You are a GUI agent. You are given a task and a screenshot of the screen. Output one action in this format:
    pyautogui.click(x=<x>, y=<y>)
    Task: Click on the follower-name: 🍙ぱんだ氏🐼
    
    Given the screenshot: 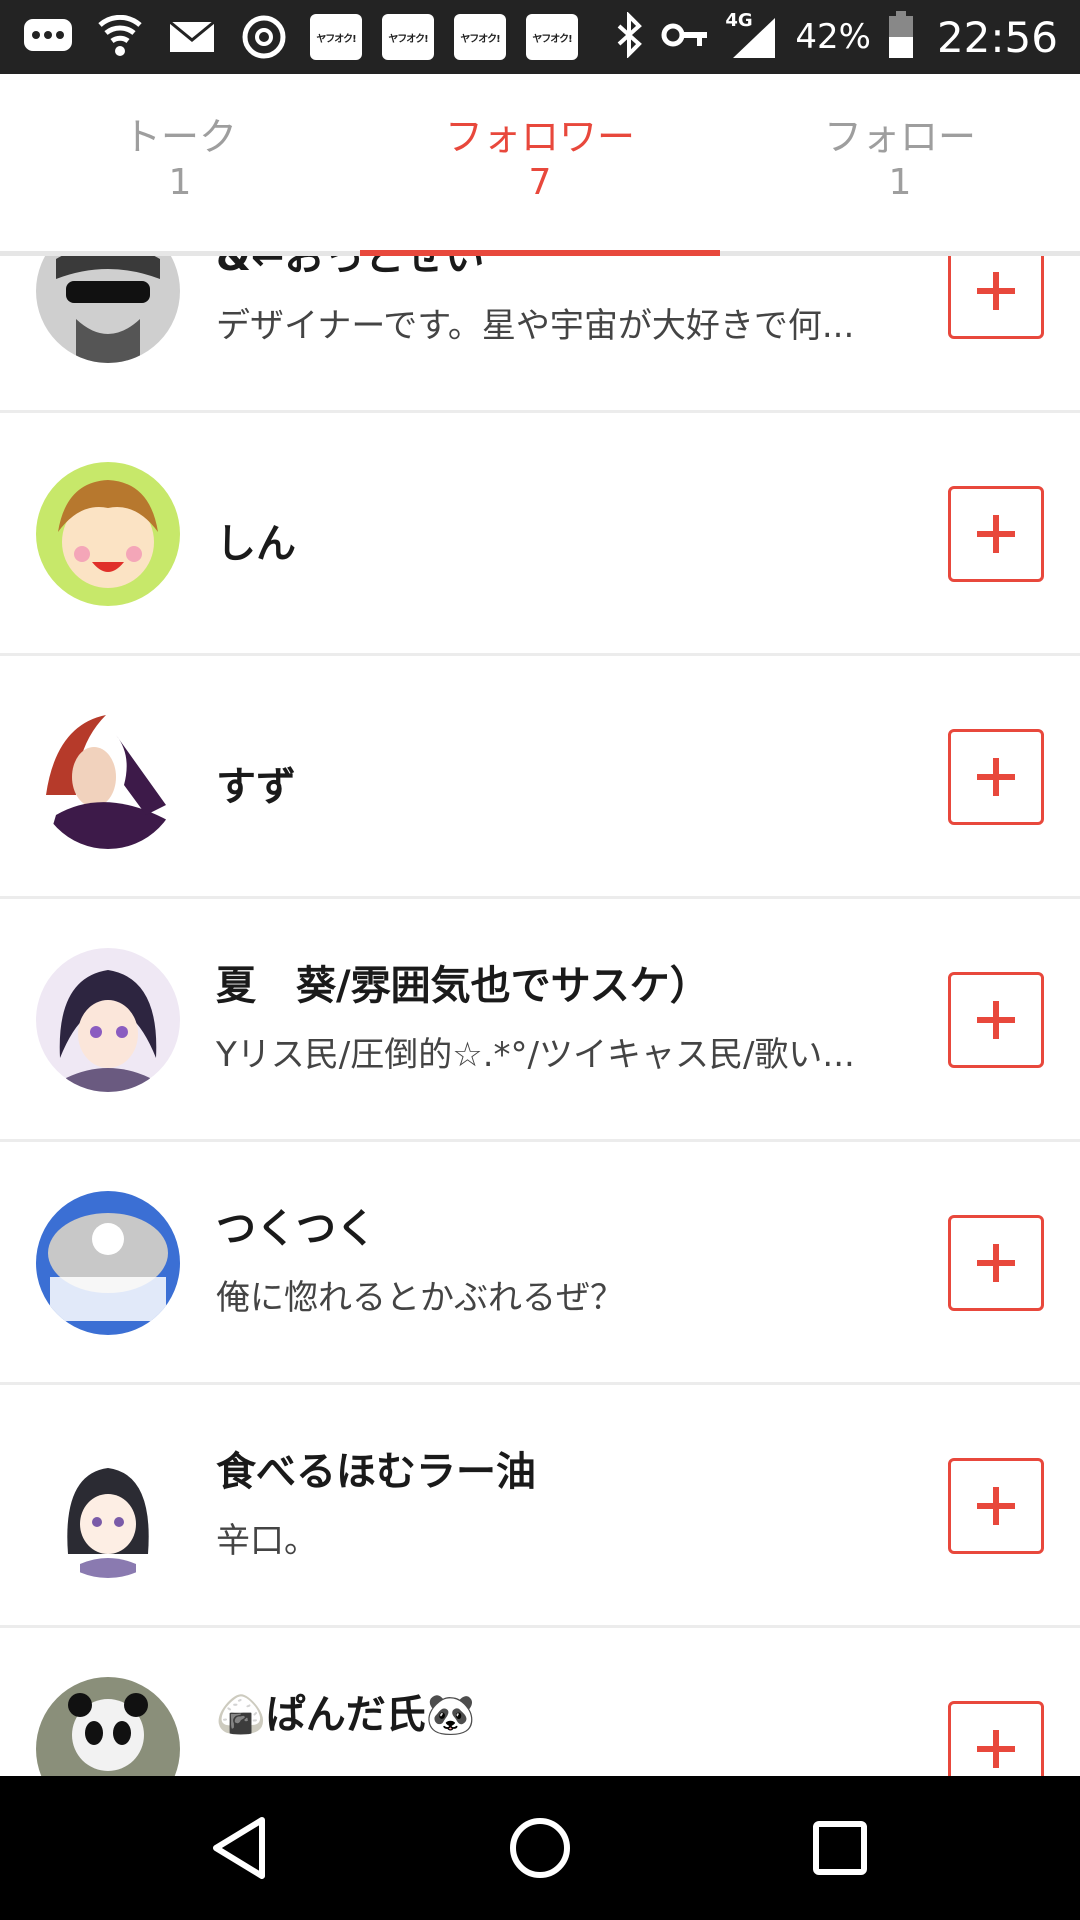 What is the action you would take?
    pyautogui.click(x=346, y=1715)
    